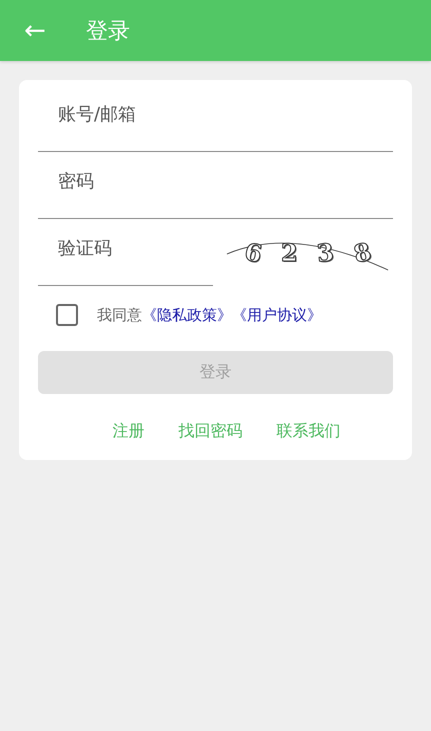  I want to click on agree-label: 我同意, so click(119, 315).